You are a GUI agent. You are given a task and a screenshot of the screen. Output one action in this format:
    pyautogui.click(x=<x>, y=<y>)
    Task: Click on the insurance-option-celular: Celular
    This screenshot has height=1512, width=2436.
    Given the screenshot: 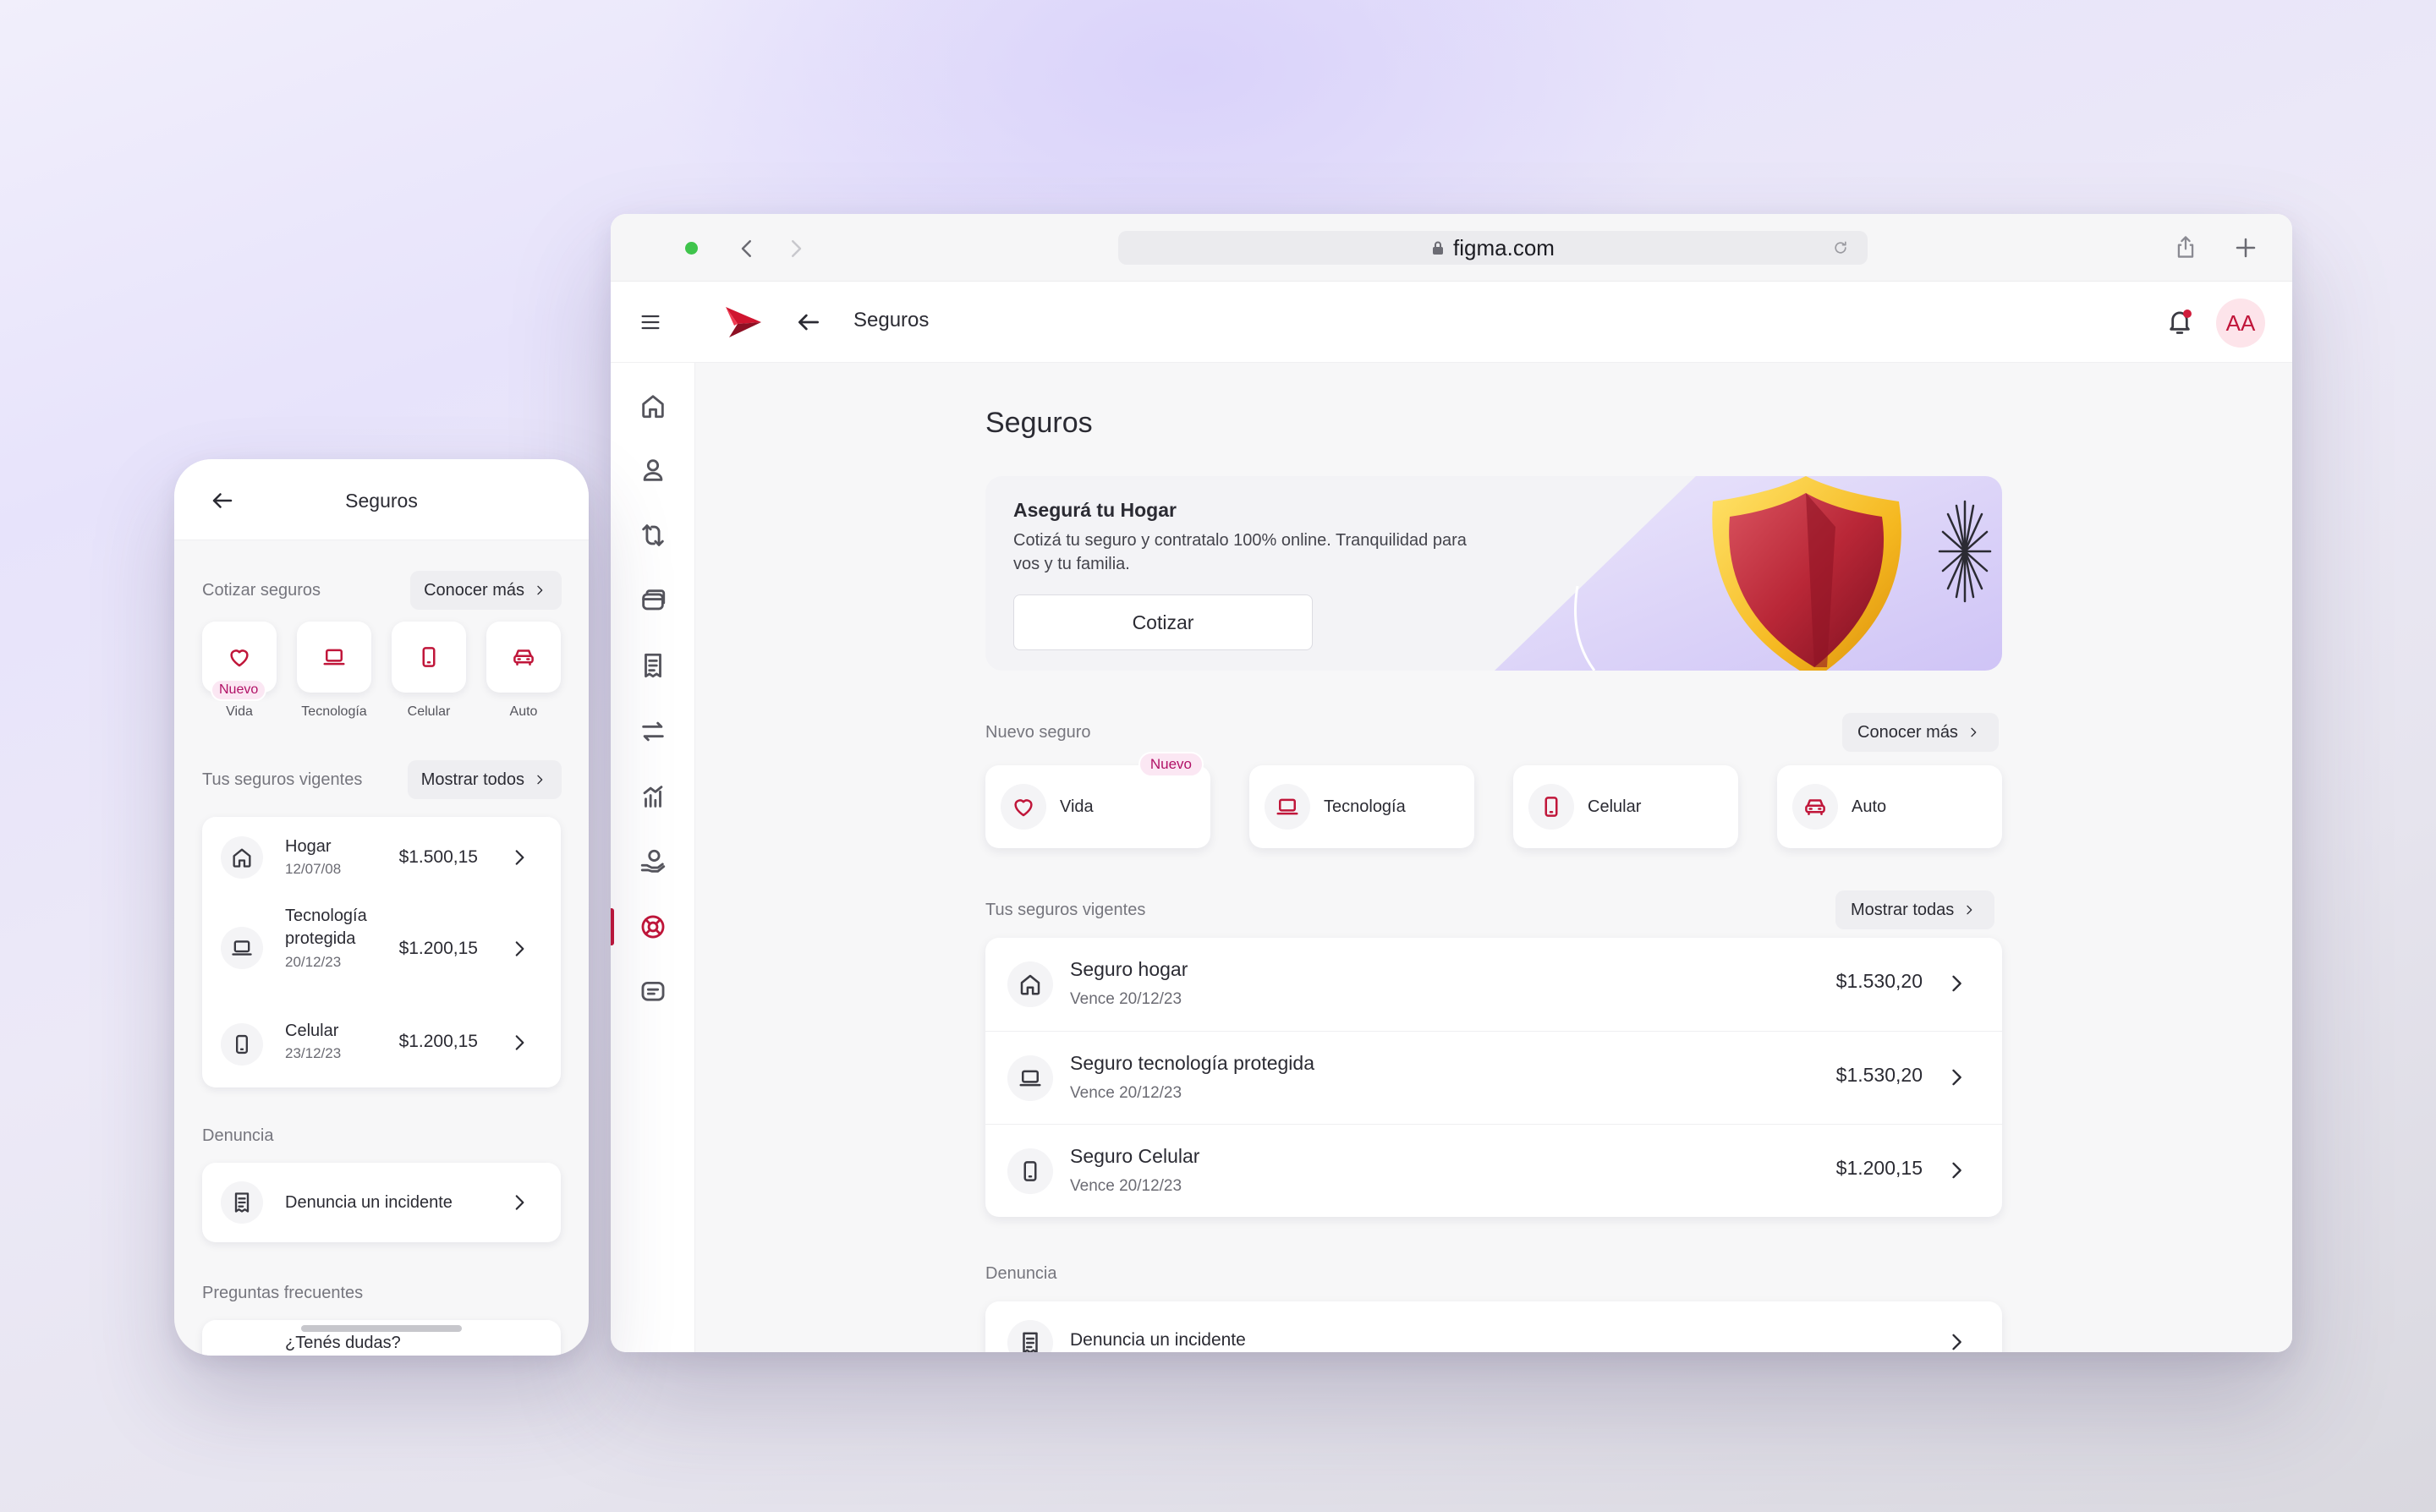 What is the action you would take?
    pyautogui.click(x=1626, y=806)
    